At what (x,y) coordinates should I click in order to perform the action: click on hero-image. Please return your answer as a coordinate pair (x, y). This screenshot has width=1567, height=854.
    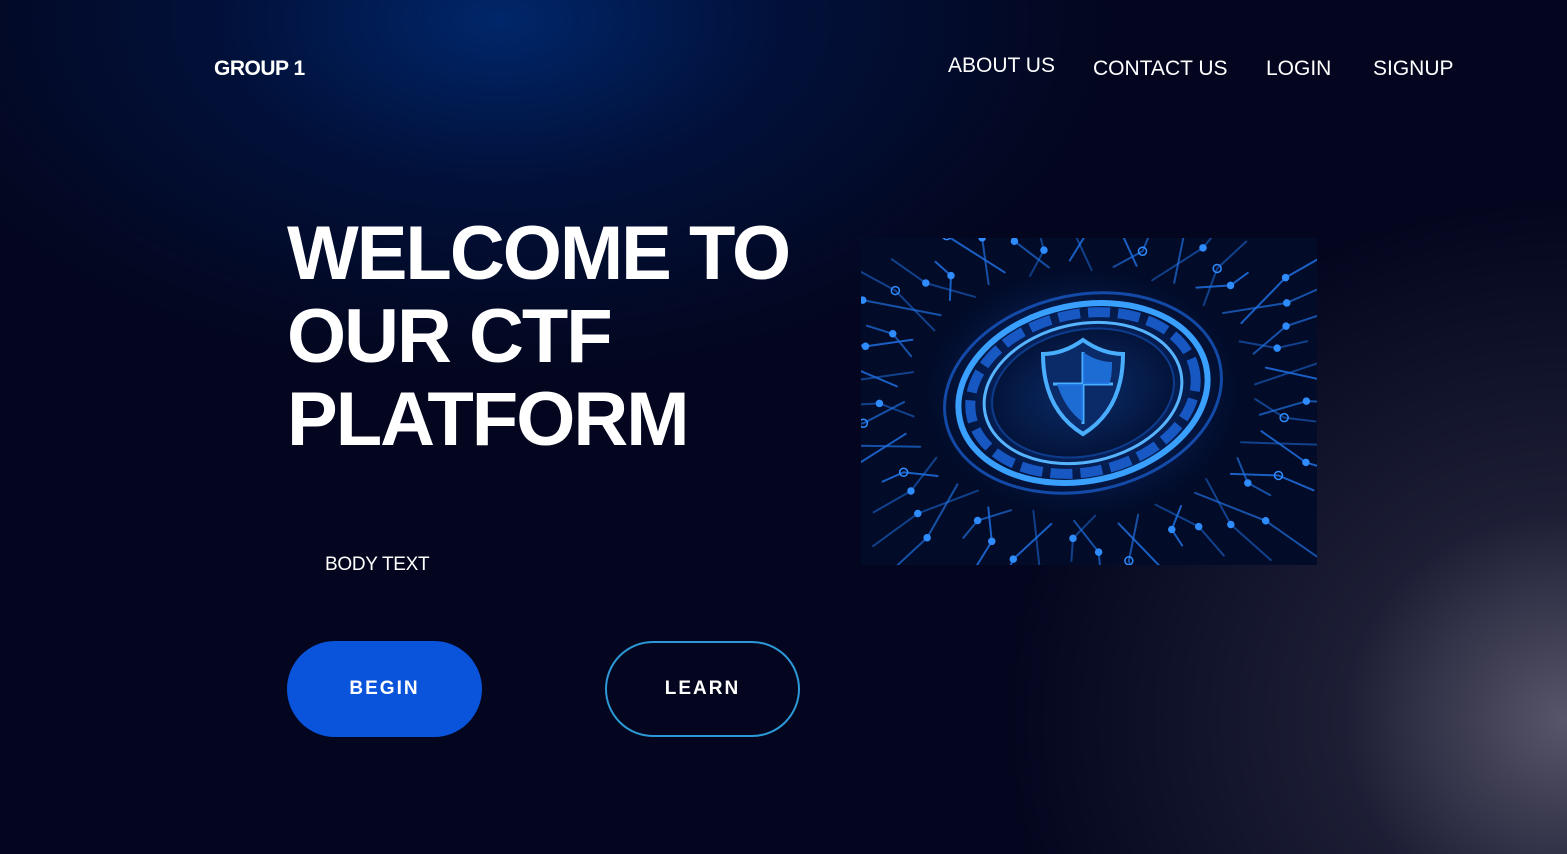
    Looking at the image, I should click on (1089, 401).